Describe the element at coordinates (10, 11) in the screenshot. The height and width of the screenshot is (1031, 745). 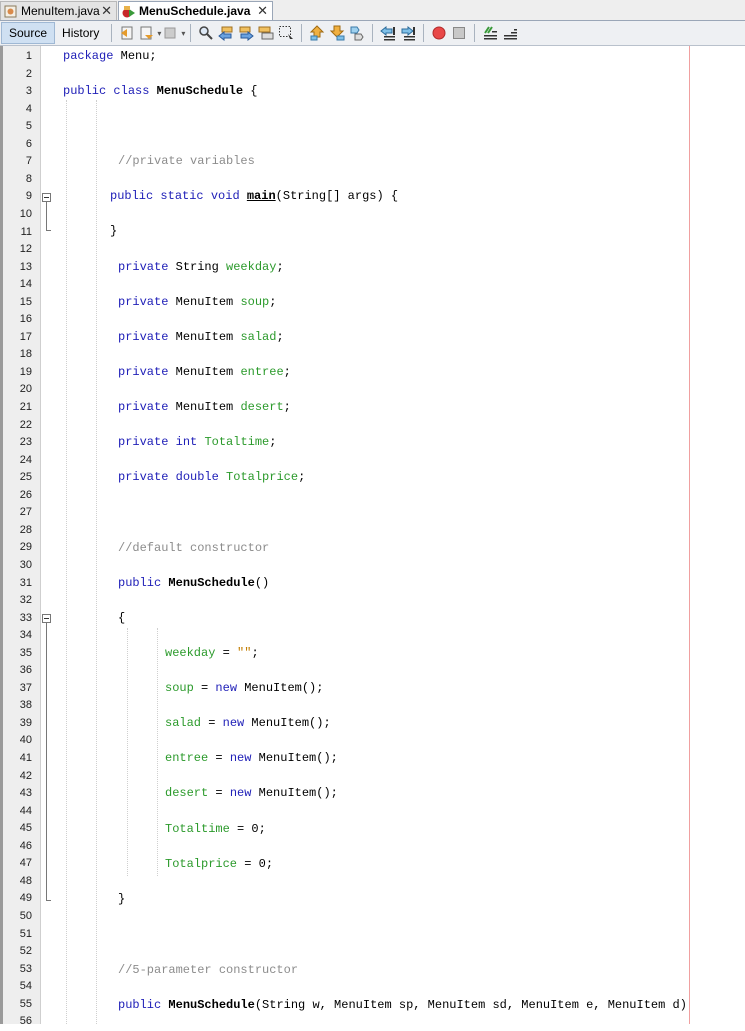
I see `java-file-icon` at that location.